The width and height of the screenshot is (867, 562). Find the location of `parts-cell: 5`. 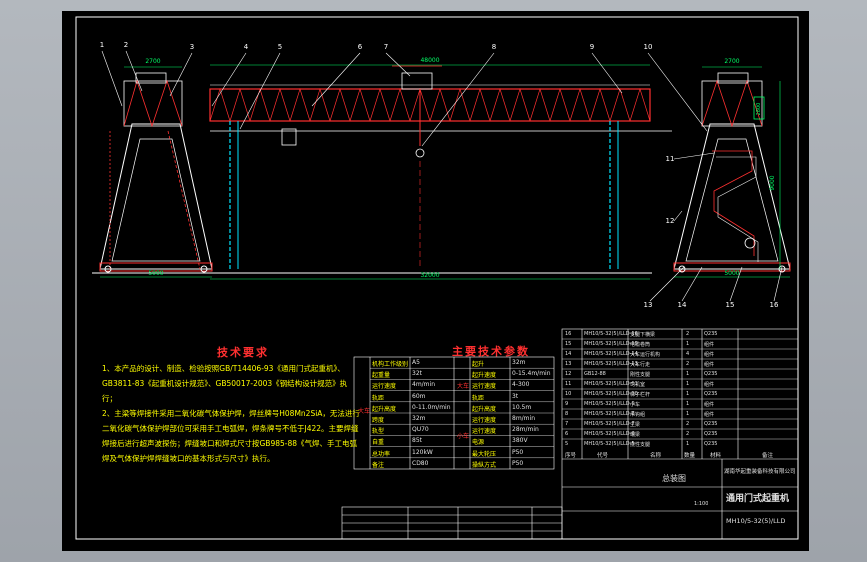

parts-cell: 5 is located at coordinates (567, 443).